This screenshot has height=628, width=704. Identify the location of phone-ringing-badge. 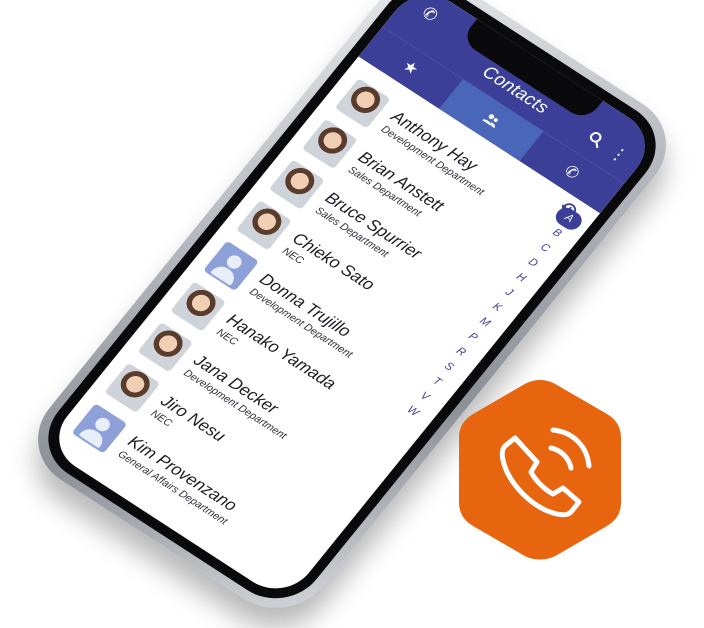
(540, 470).